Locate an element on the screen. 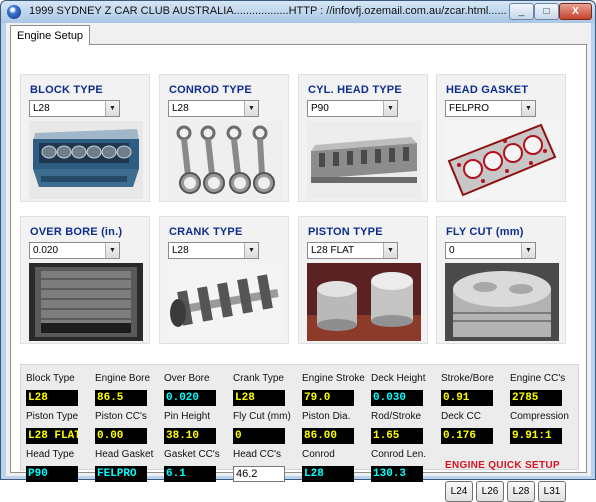 The height and width of the screenshot is (502, 596). card-title: CRANK TYPE is located at coordinates (206, 232).